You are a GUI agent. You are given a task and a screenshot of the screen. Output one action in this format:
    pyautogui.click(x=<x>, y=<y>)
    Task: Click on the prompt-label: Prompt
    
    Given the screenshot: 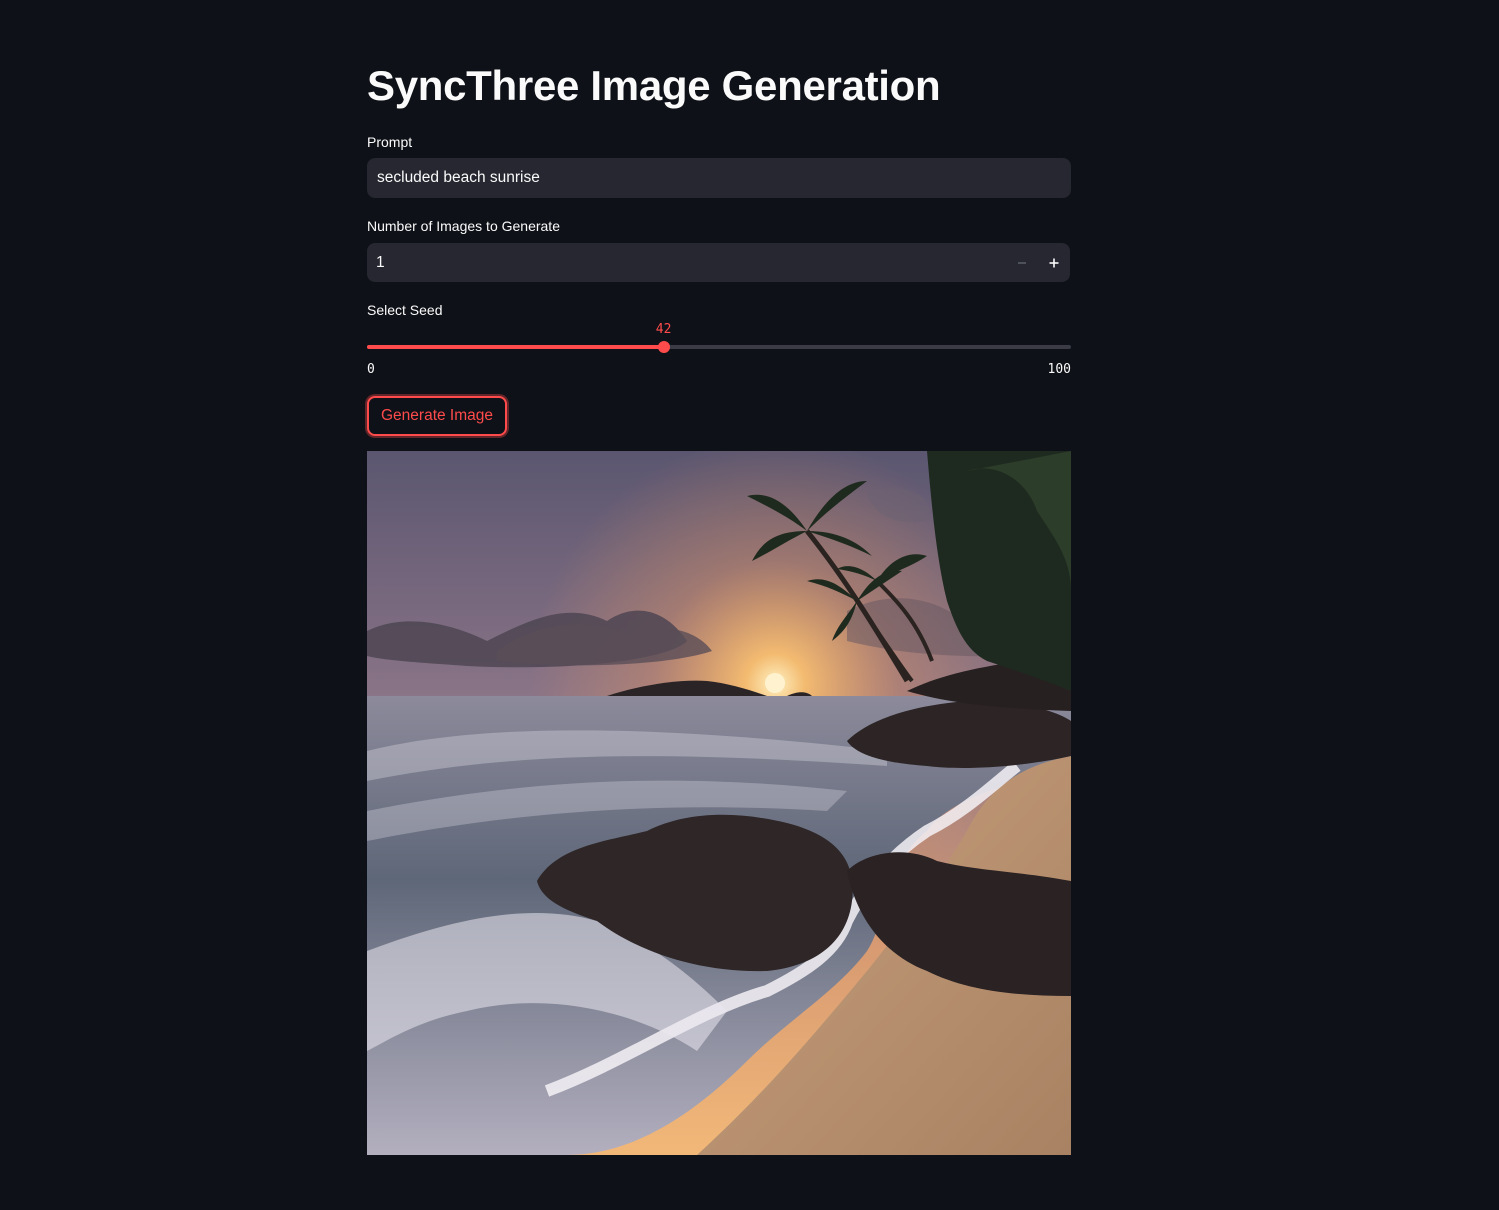 What is the action you would take?
    pyautogui.click(x=390, y=142)
    